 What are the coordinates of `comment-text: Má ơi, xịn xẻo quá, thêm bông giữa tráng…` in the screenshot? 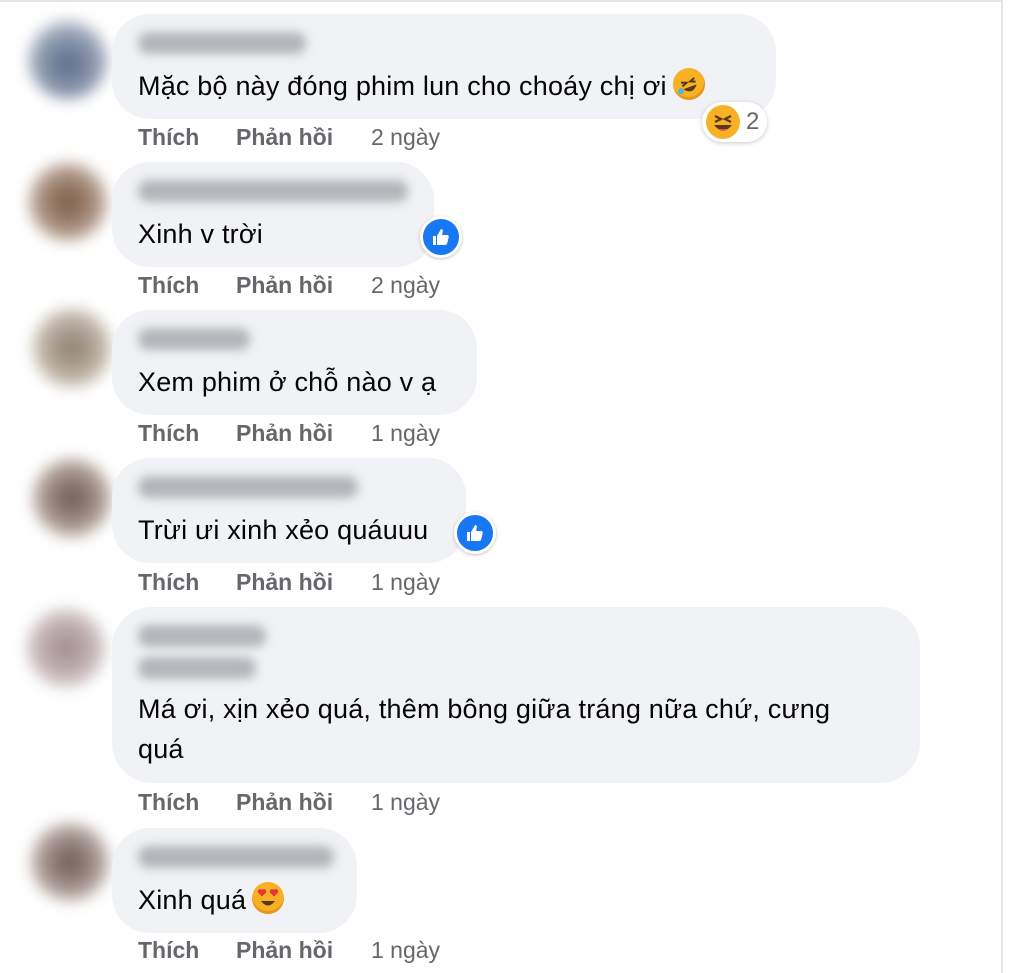 It's located at (484, 729).